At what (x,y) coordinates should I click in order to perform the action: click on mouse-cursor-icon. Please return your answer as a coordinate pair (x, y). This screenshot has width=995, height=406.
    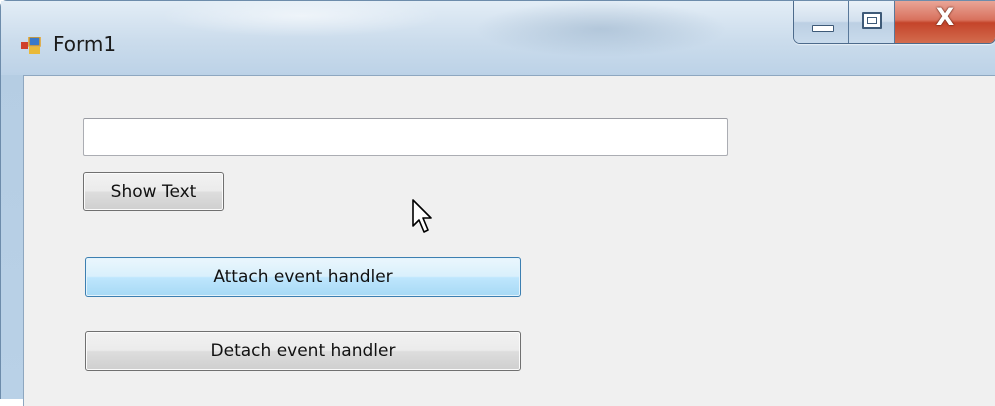
    Looking at the image, I should click on (422, 216).